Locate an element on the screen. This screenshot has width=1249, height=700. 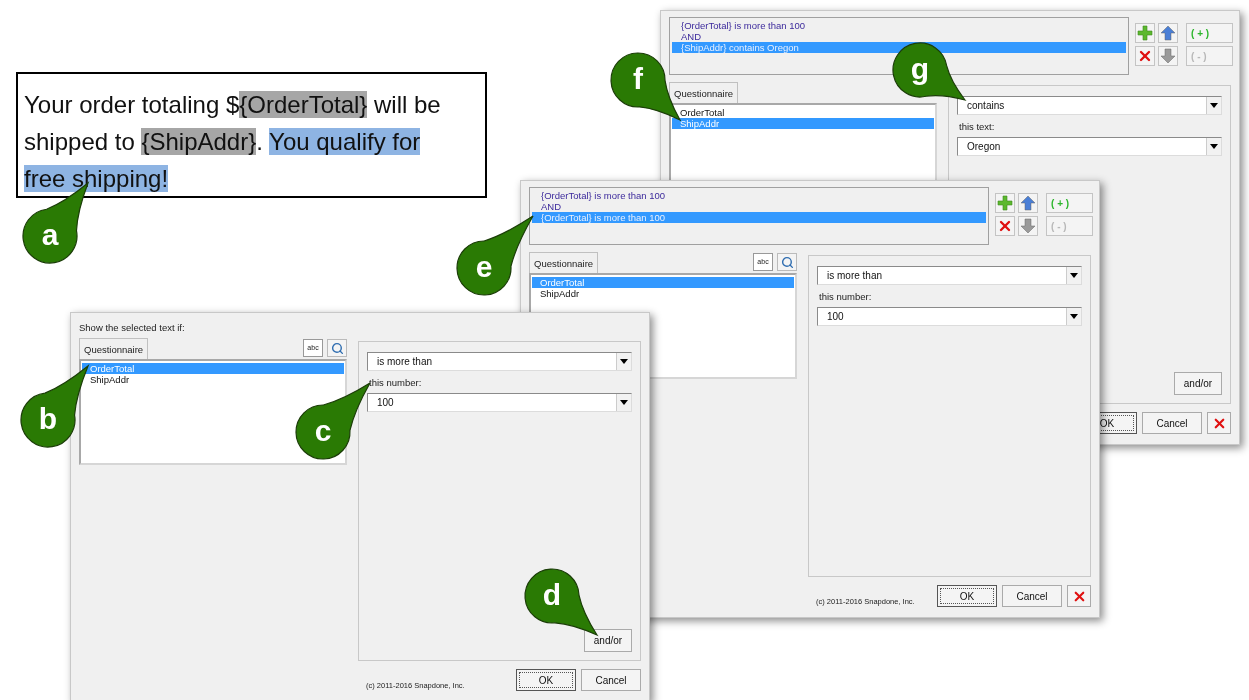
value-label: this text: is located at coordinates (977, 127).